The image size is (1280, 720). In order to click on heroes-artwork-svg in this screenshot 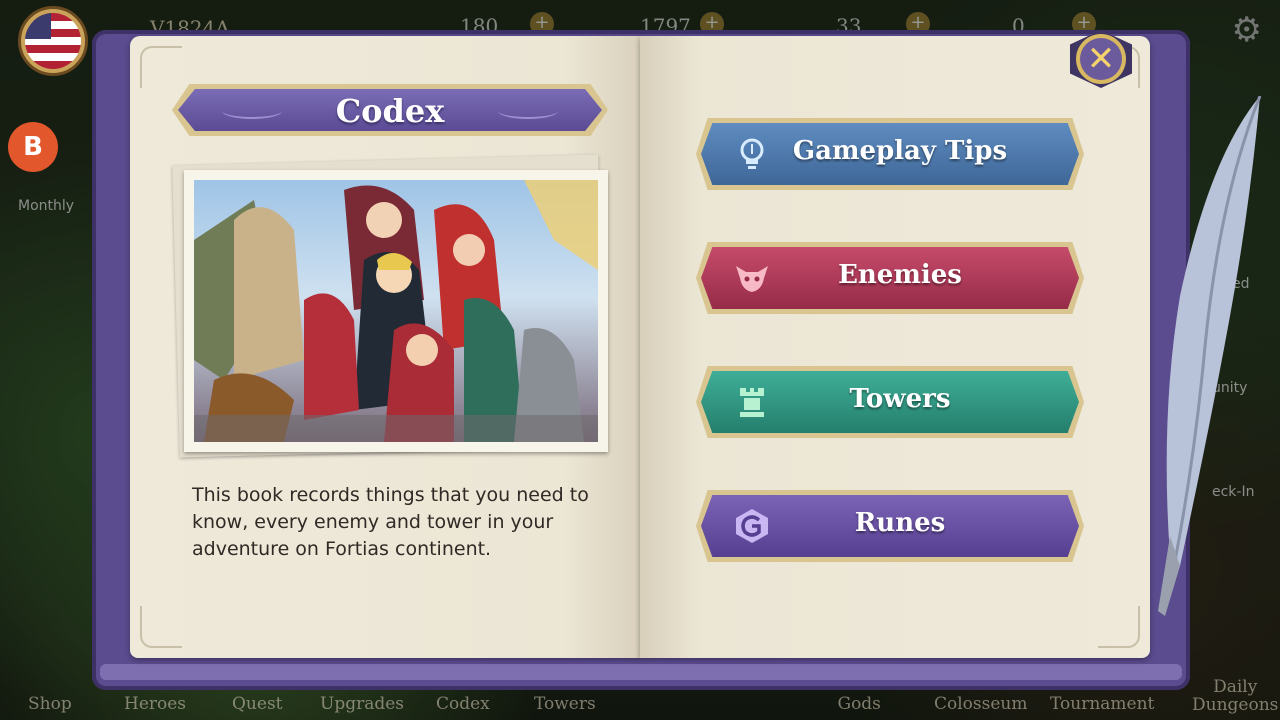, I will do `click(396, 311)`.